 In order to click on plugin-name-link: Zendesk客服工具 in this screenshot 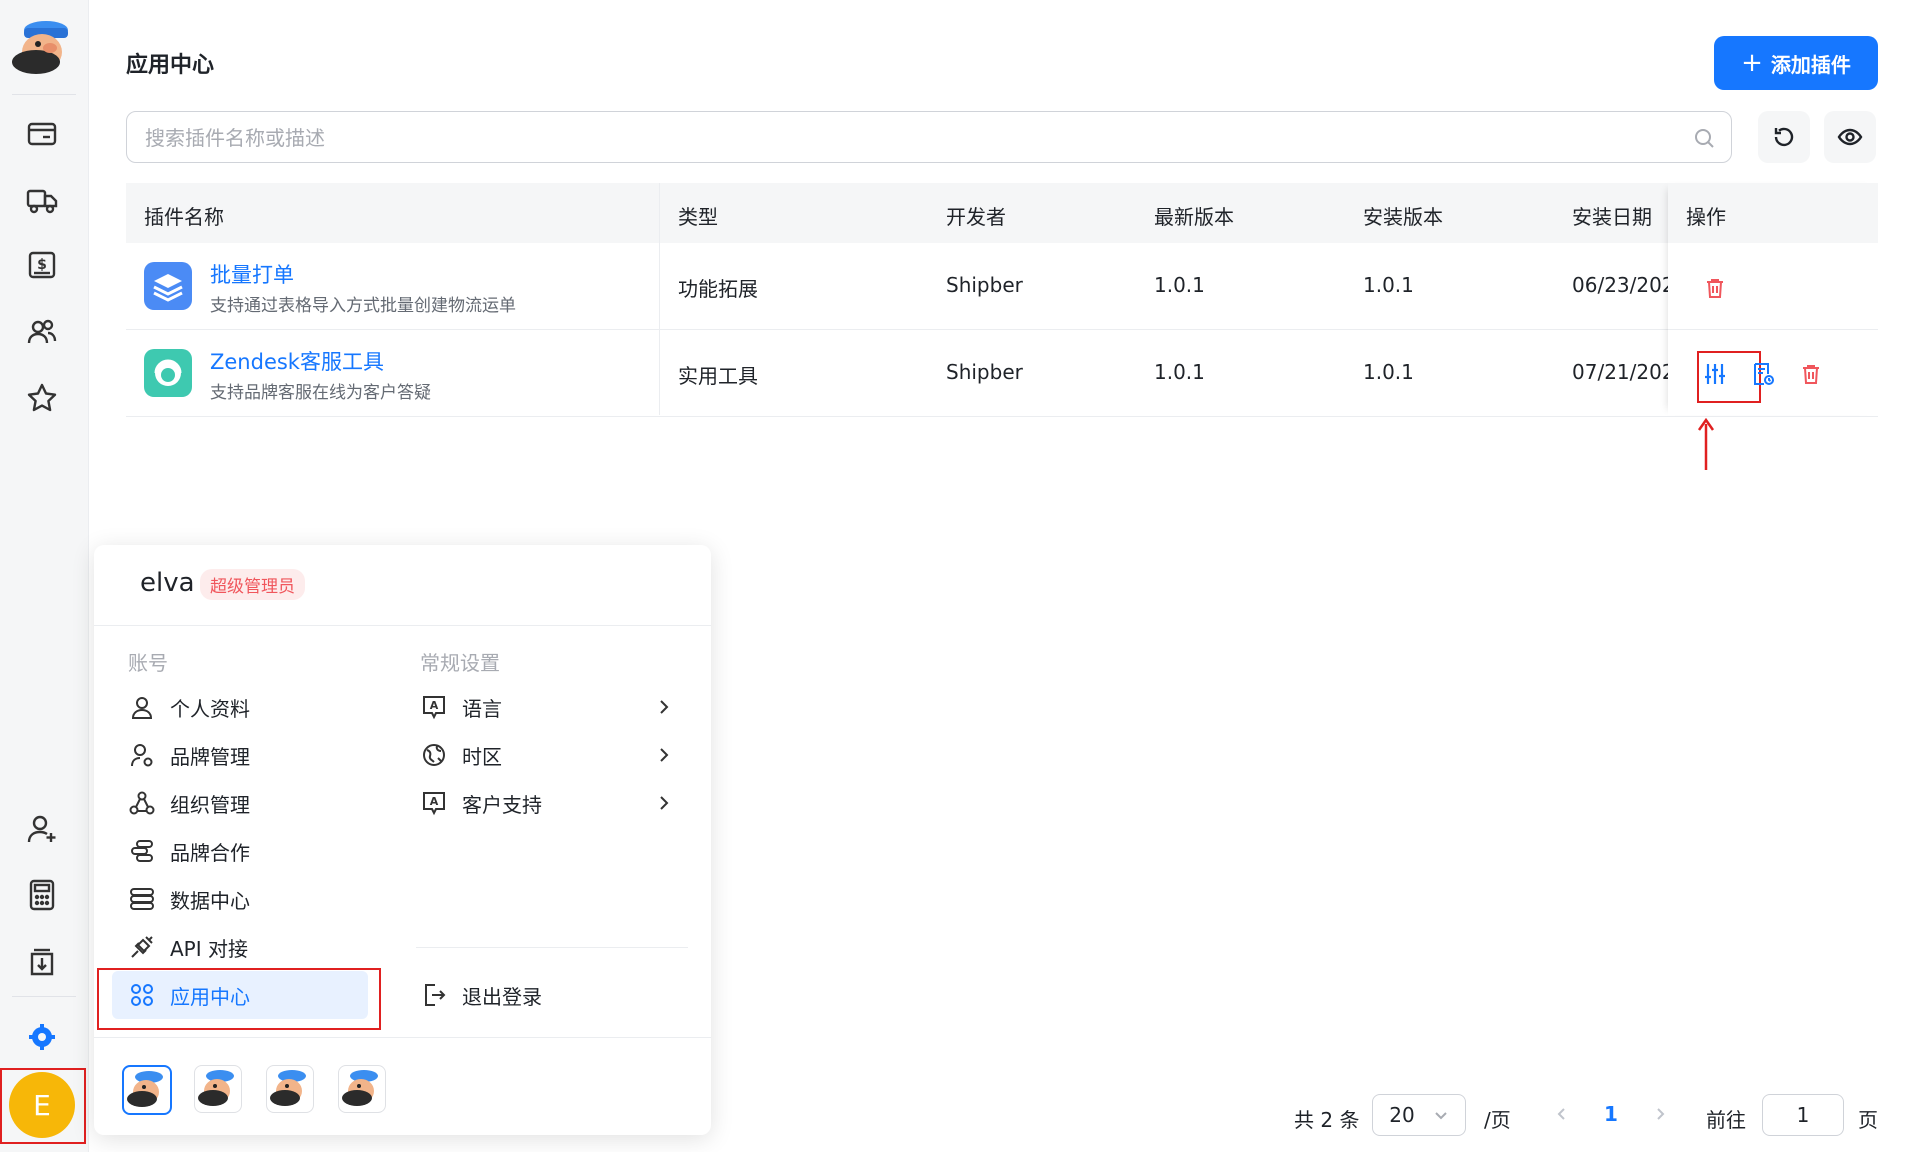, I will do `click(297, 361)`.